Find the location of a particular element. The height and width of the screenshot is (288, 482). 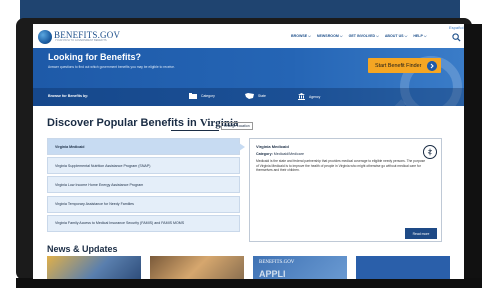

browse-category: Category is located at coordinates (202, 96).